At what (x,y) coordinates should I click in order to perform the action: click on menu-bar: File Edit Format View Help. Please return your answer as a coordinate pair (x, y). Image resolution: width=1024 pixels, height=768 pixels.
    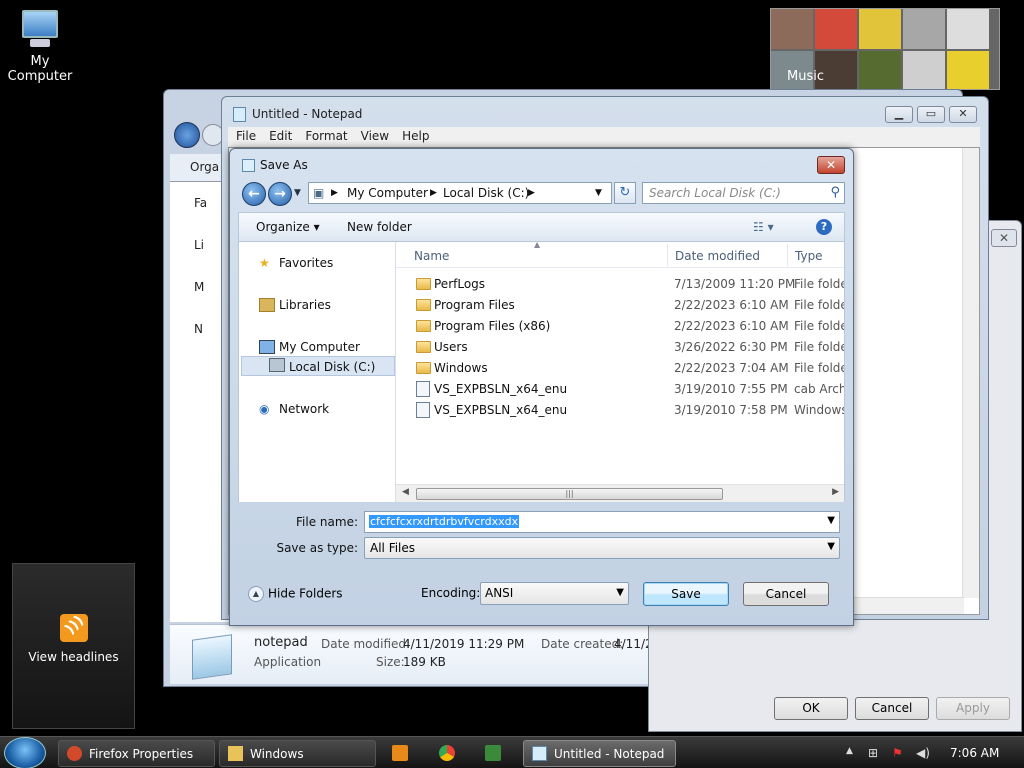
    Looking at the image, I should click on (604, 137).